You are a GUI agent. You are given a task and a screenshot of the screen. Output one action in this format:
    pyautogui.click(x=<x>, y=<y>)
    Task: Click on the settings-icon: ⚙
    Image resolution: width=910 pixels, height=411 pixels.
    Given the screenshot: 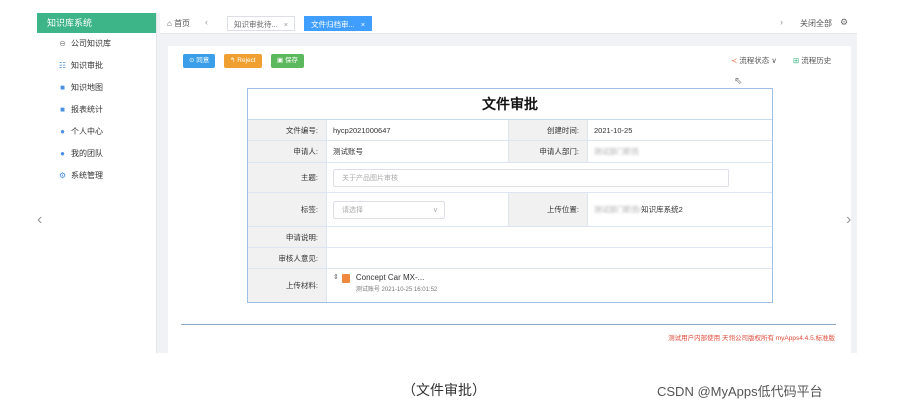 What is the action you would take?
    pyautogui.click(x=62, y=175)
    